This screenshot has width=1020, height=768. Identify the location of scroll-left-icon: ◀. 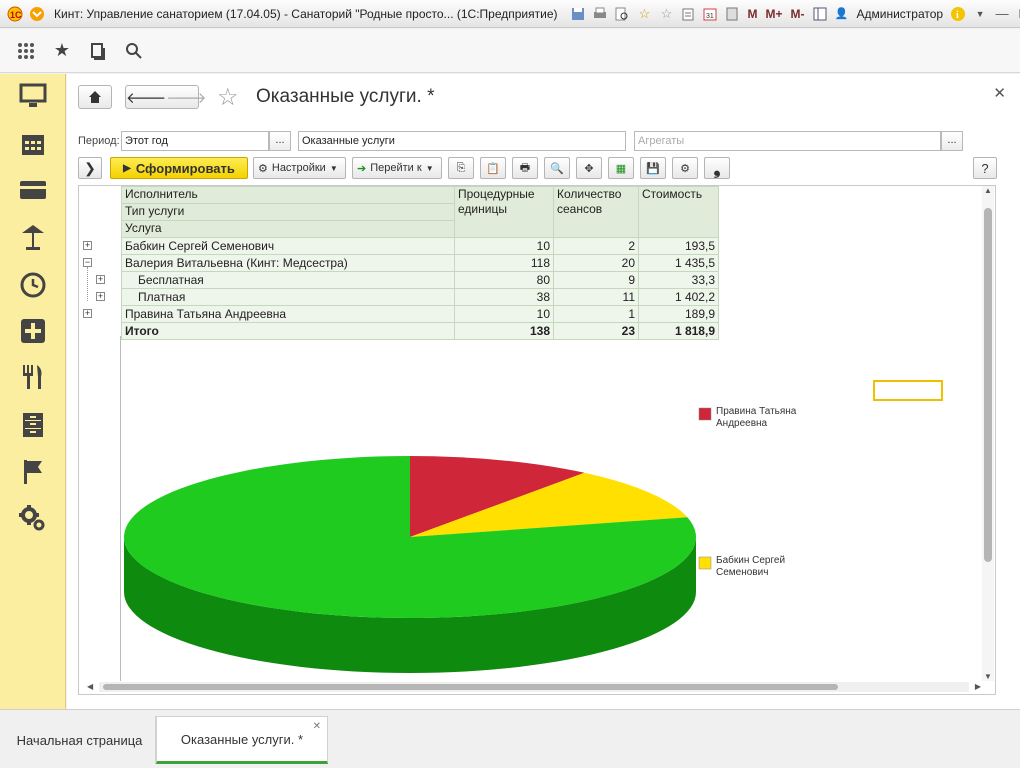
(90, 686).